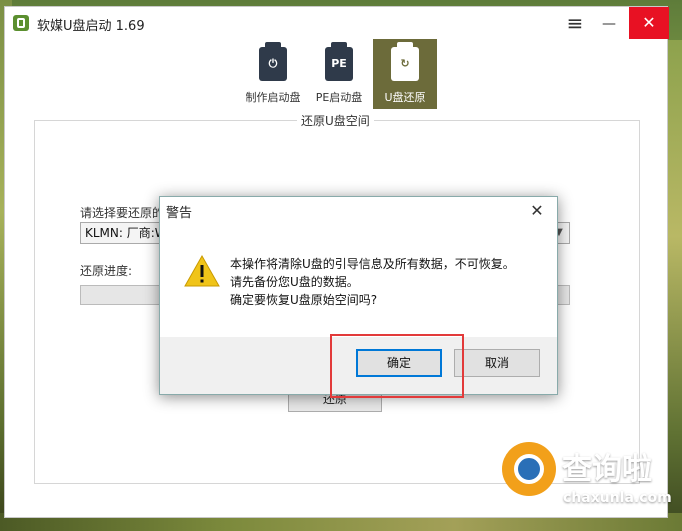  I want to click on tab-bar: ⏻ 制作启动盘 PE PE启动盘 ↻ U盘还原, so click(336, 74).